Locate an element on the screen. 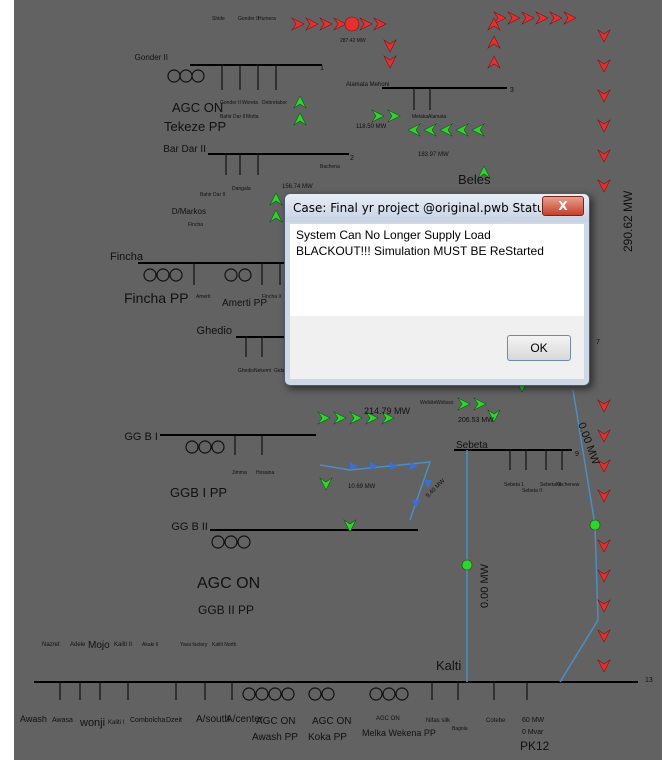  bus-label-gonder: Gonder II is located at coordinates (151, 57).